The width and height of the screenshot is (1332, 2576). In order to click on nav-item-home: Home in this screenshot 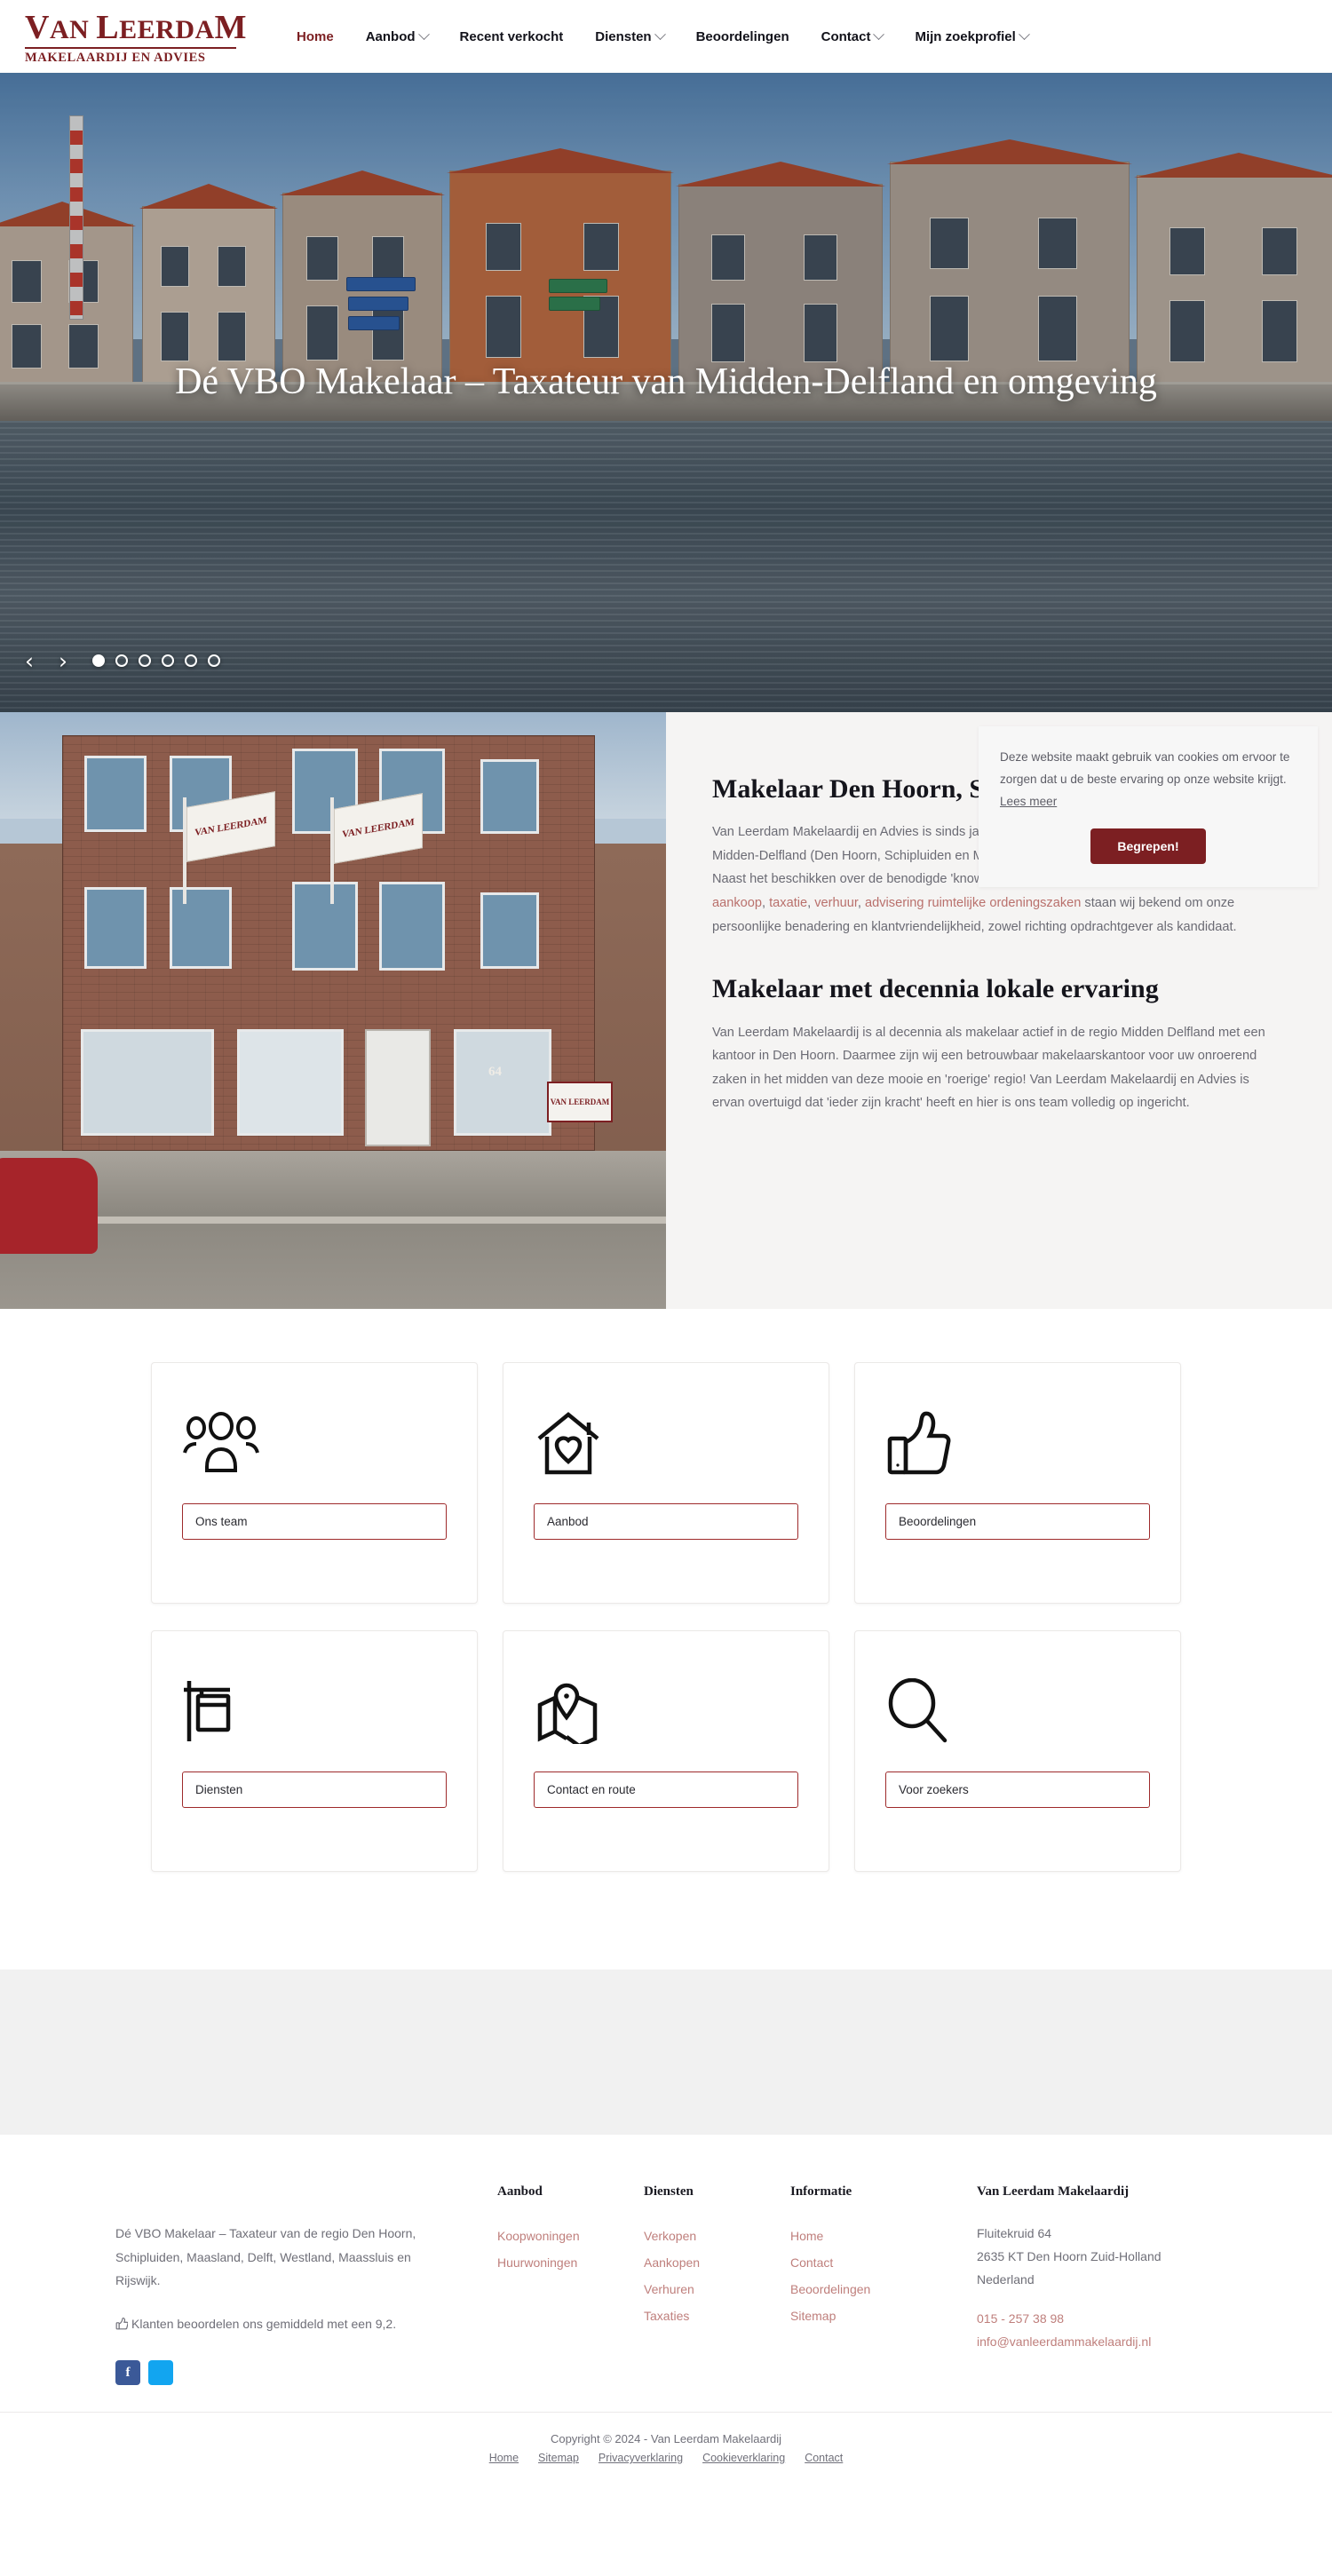, I will do `click(315, 37)`.